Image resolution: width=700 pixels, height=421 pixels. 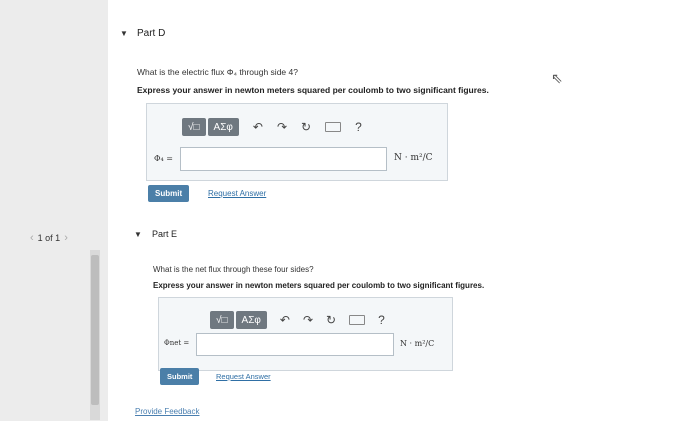 I want to click on scrollbar, so click(x=95, y=335).